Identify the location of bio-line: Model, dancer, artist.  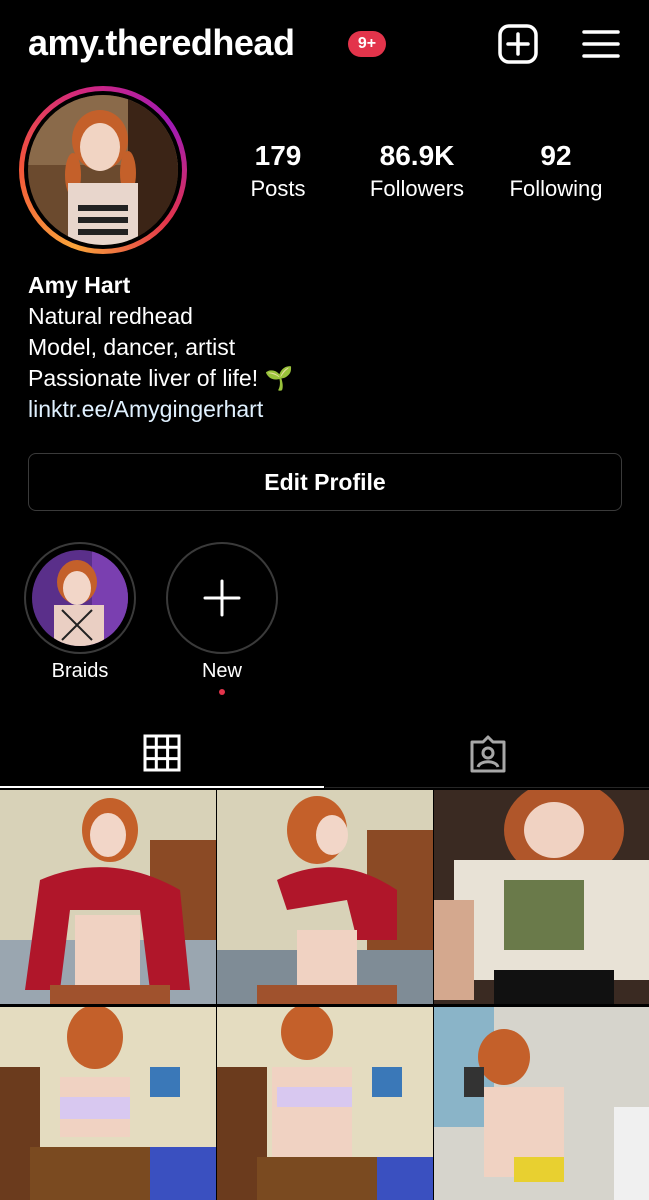
(132, 347).